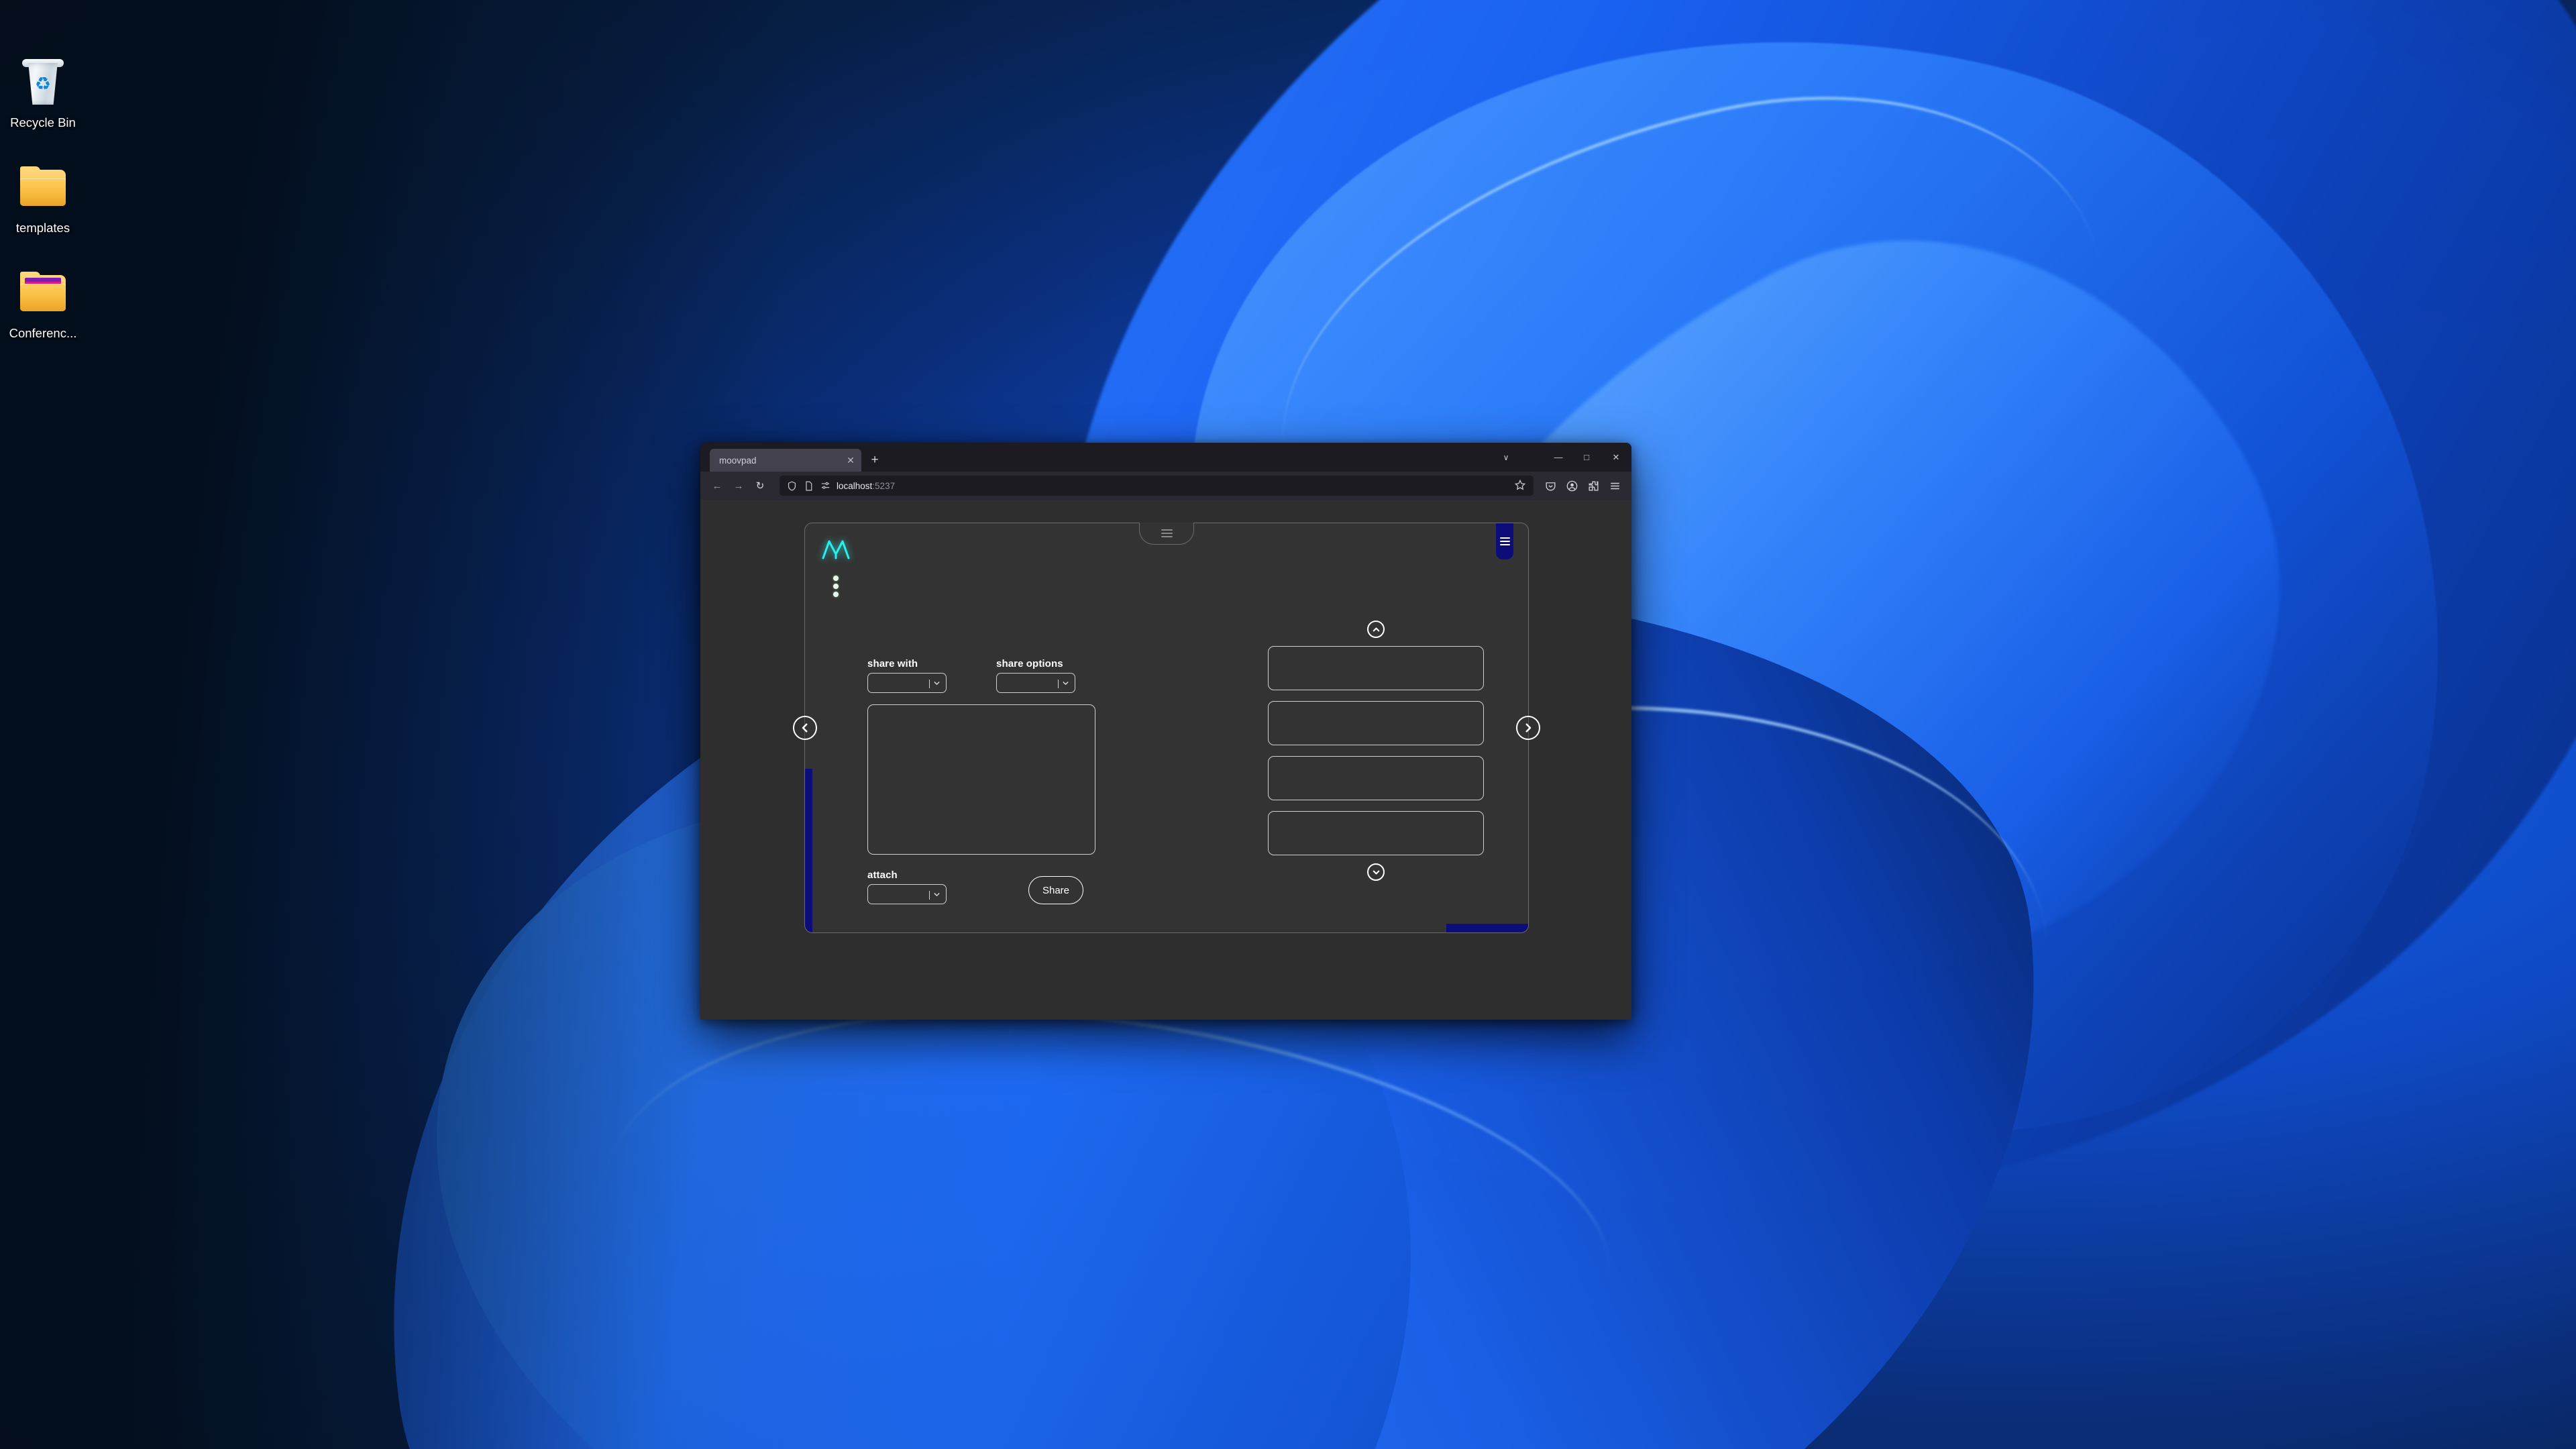 This screenshot has width=2576, height=1449. Describe the element at coordinates (1027, 684) in the screenshot. I see `share-options-value` at that location.